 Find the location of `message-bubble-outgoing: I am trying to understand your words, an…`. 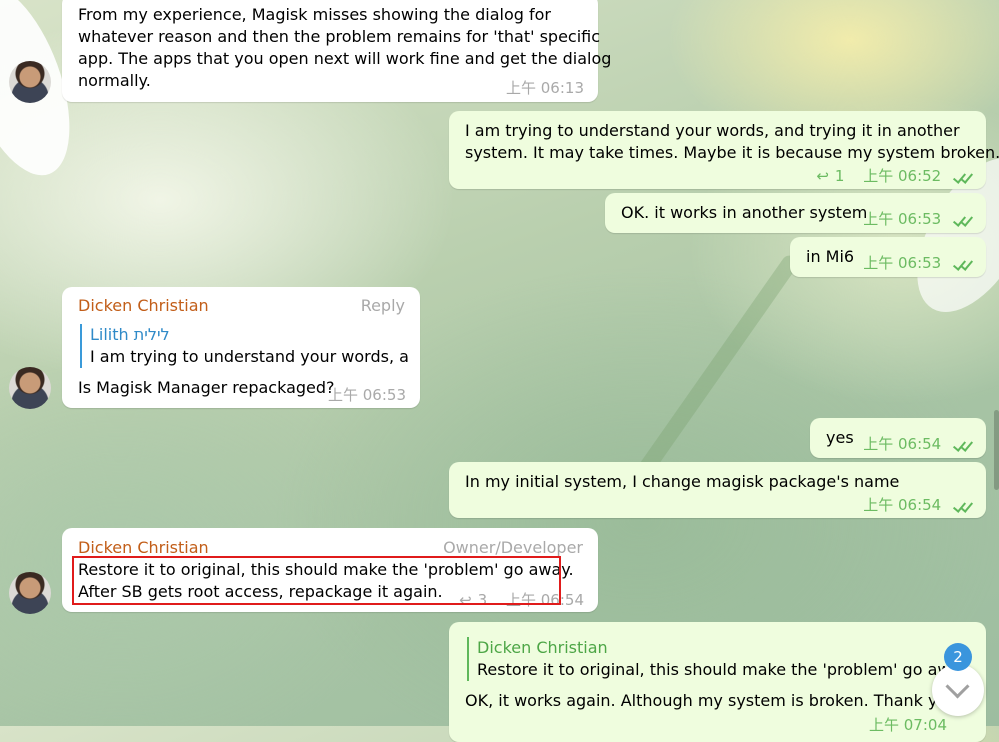

message-bubble-outgoing: I am trying to understand your words, an… is located at coordinates (724, 150).